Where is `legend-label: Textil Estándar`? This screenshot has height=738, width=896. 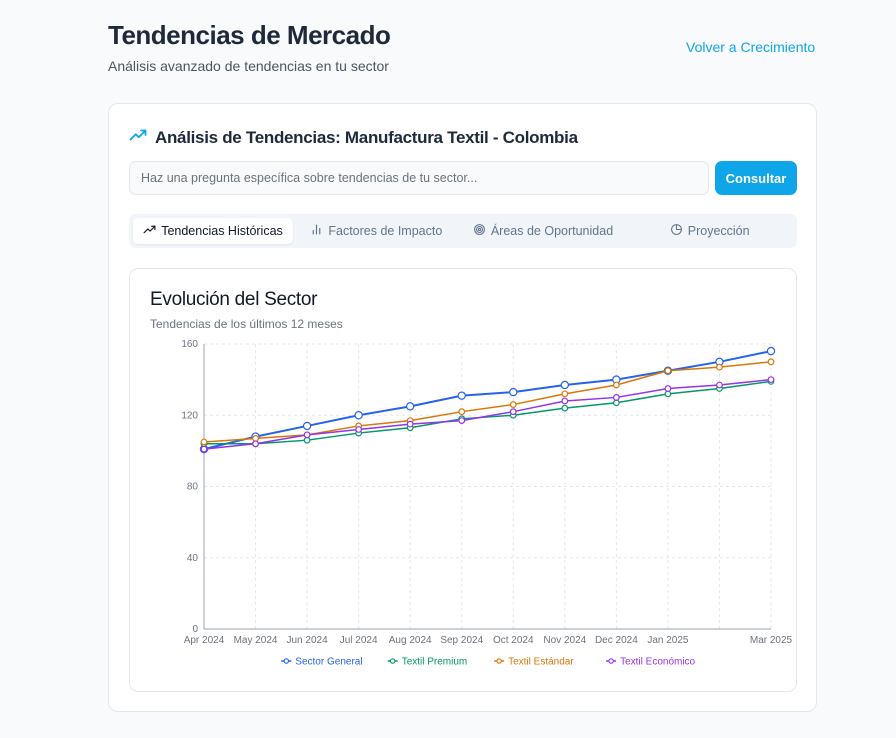
legend-label: Textil Estándar is located at coordinates (541, 662).